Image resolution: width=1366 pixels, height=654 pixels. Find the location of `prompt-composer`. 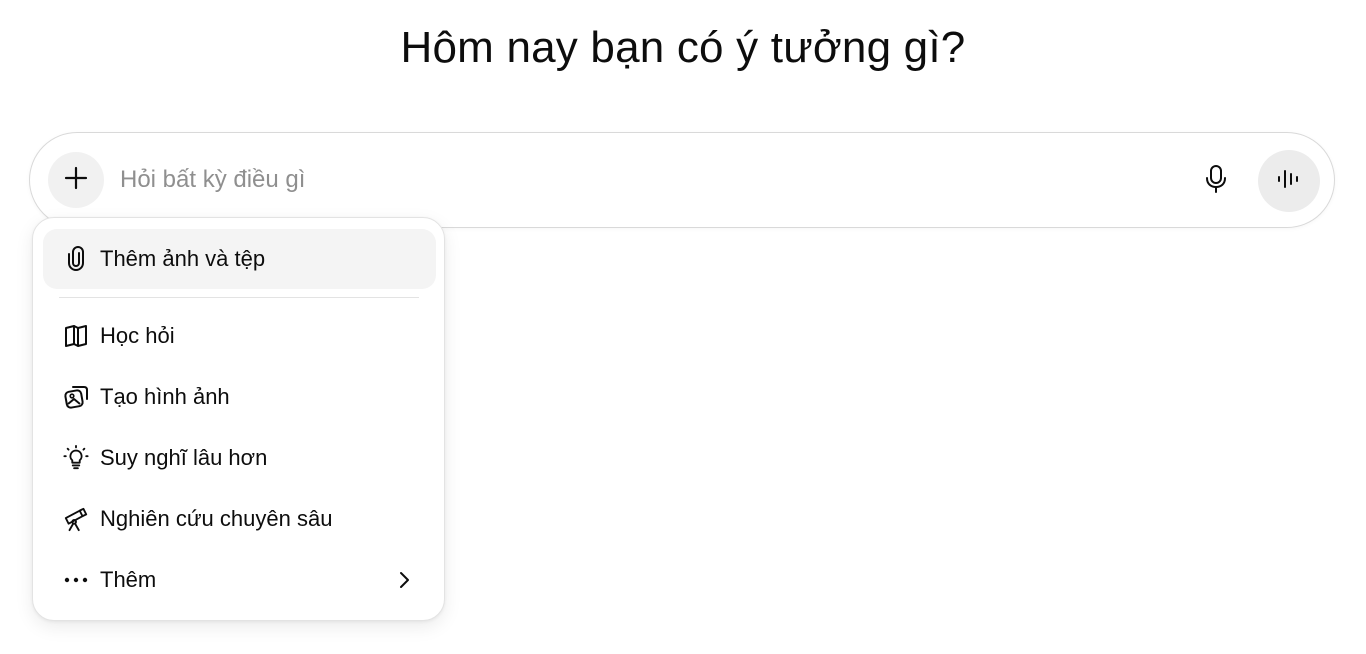

prompt-composer is located at coordinates (682, 180).